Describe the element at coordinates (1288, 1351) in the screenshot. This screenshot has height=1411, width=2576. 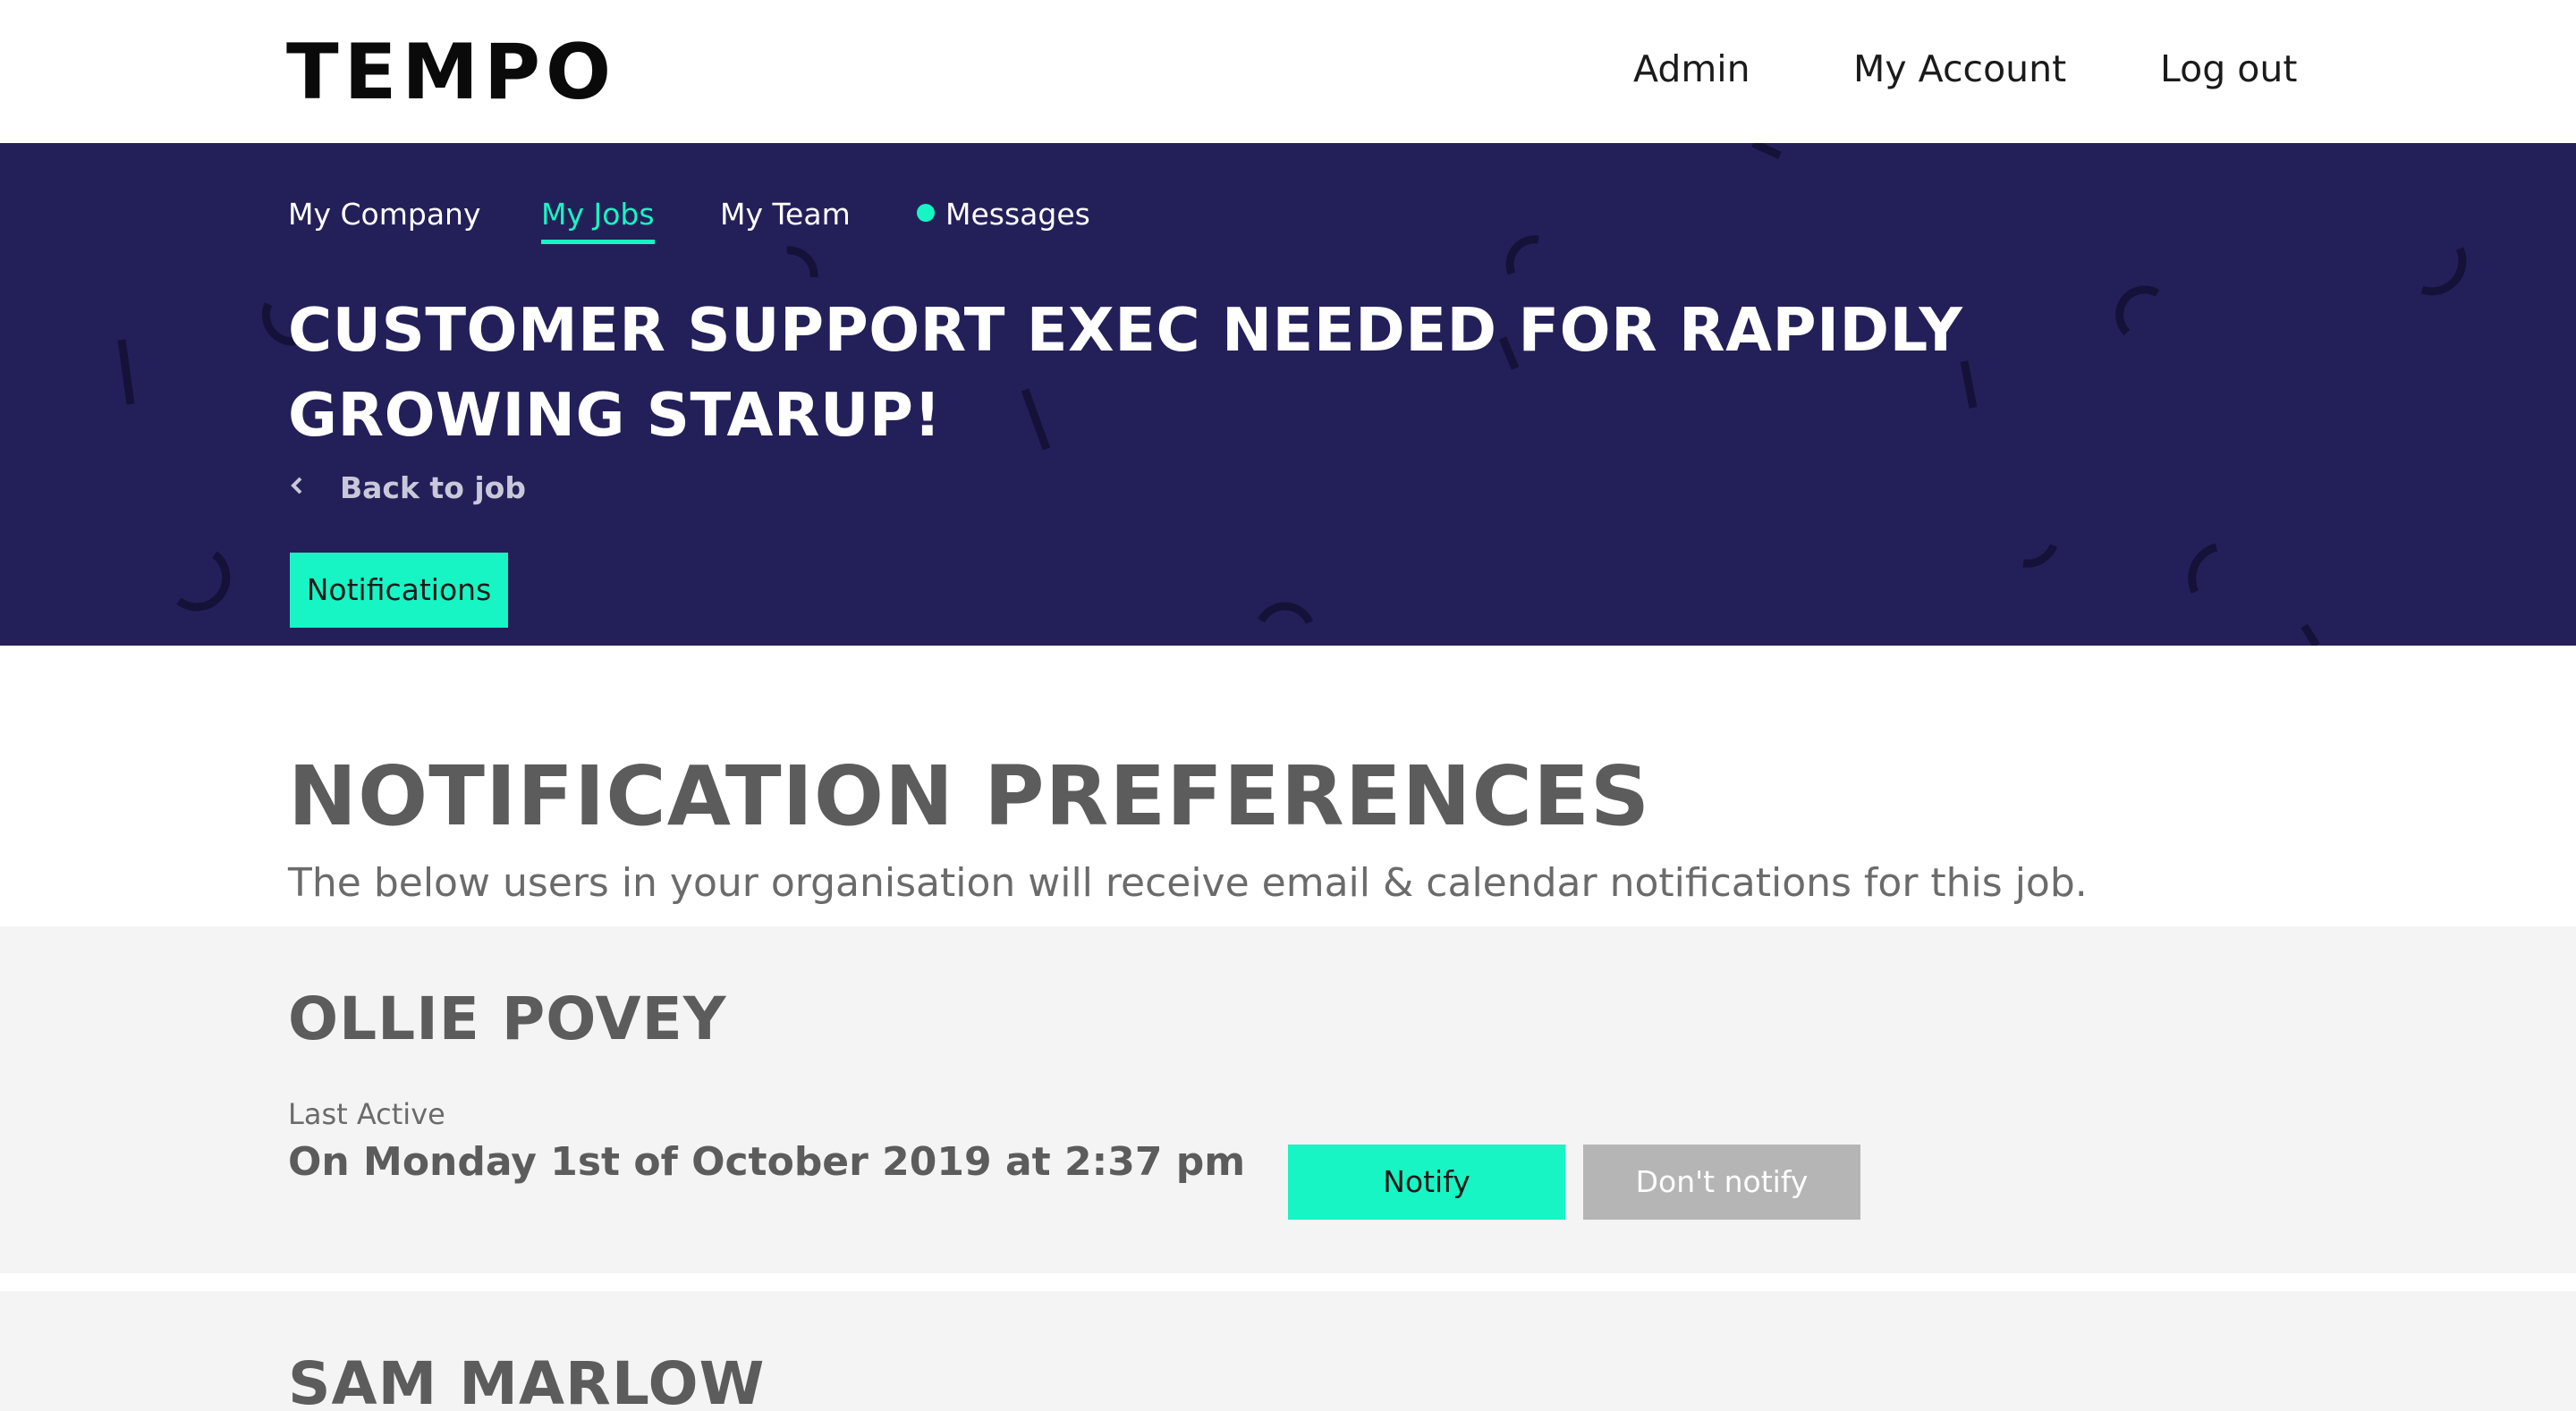
I see `user-card: SAM MARLOW` at that location.